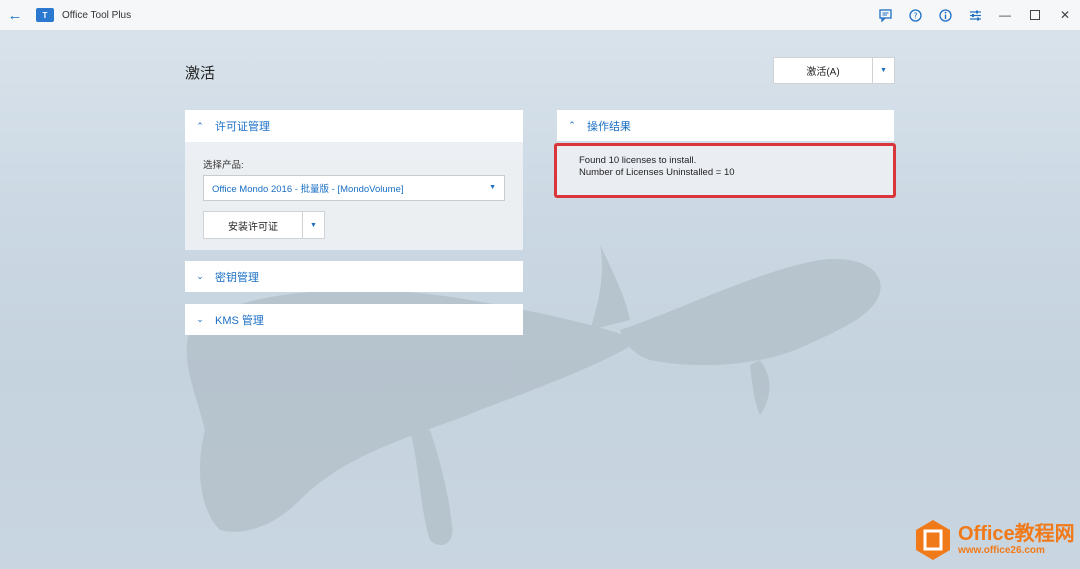  I want to click on kms-panel-title: KMS 管理, so click(239, 320).